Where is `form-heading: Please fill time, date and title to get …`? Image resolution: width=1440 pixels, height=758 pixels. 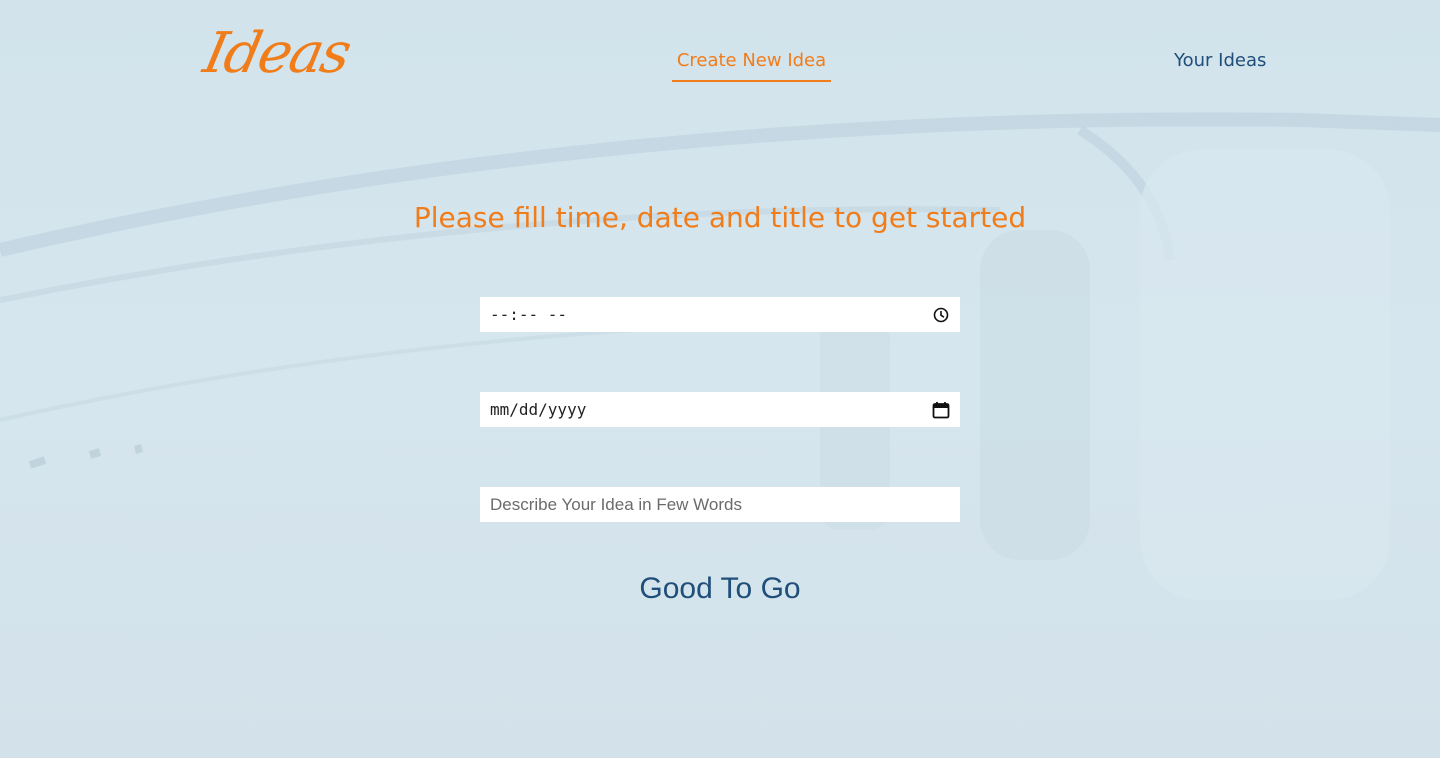 form-heading: Please fill time, date and title to get … is located at coordinates (720, 217).